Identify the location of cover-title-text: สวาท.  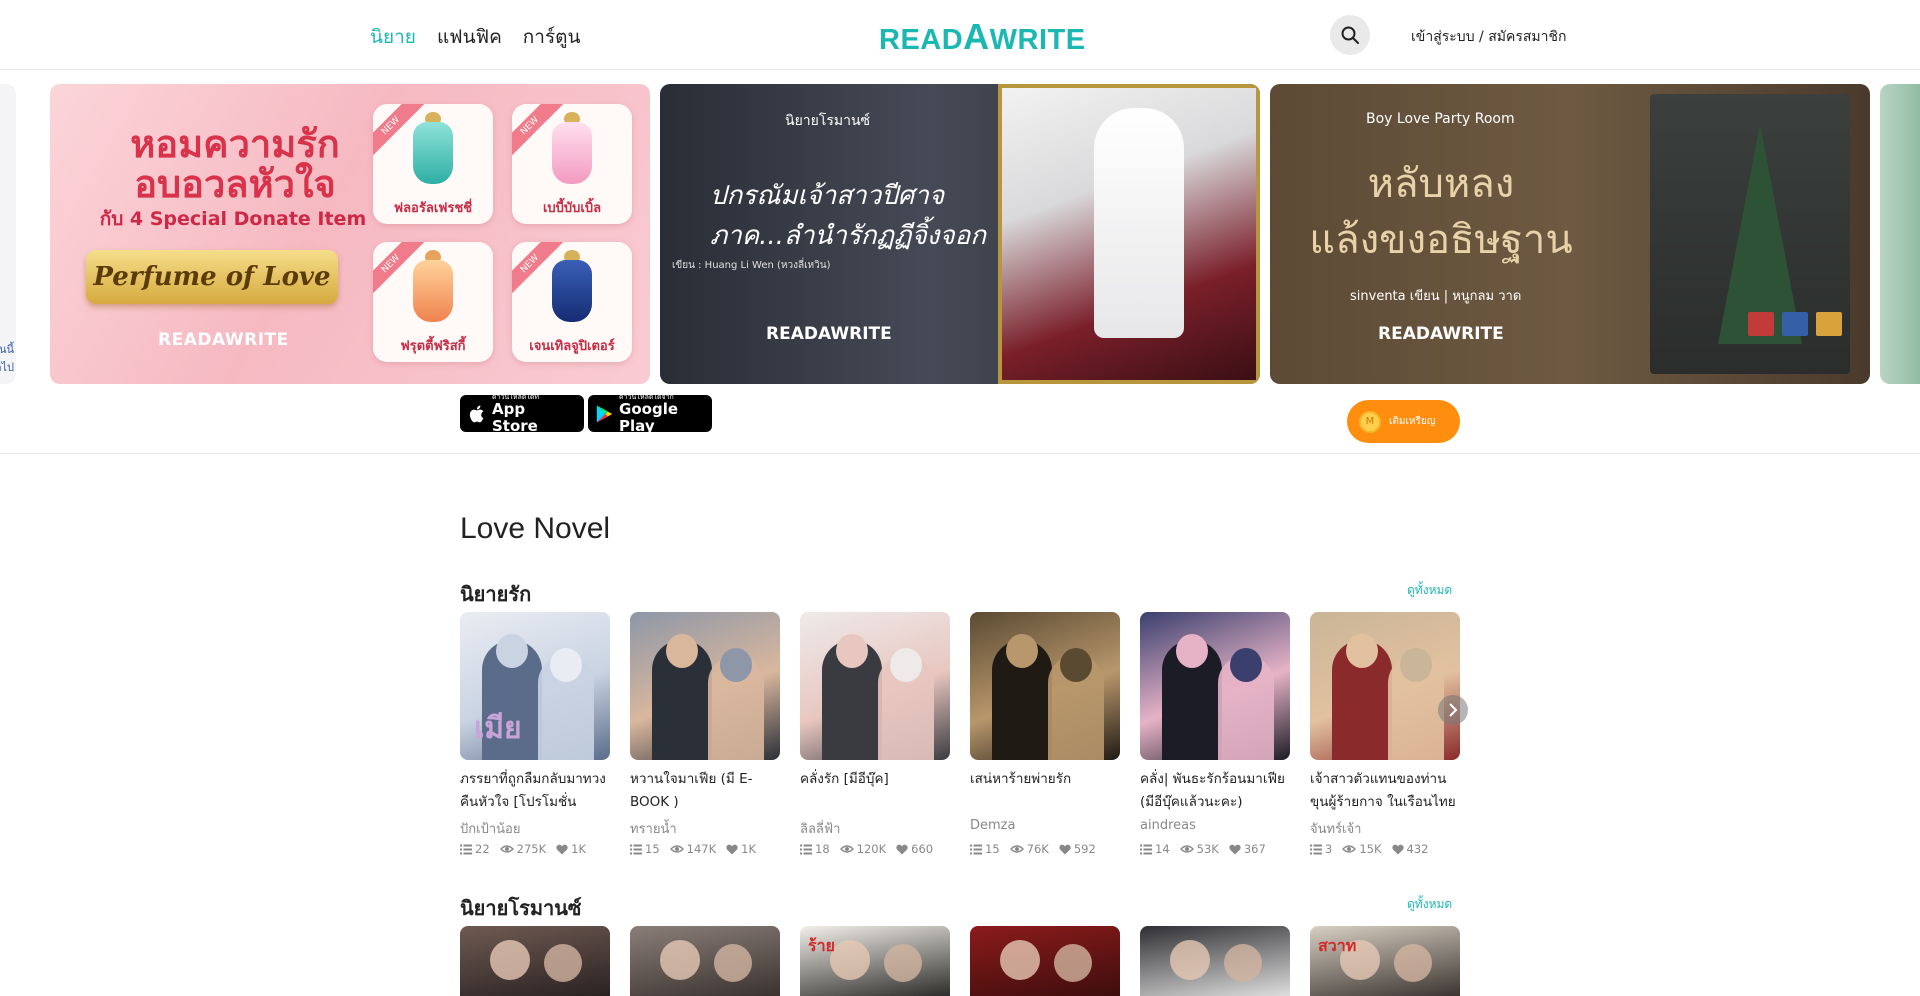
(1337, 945).